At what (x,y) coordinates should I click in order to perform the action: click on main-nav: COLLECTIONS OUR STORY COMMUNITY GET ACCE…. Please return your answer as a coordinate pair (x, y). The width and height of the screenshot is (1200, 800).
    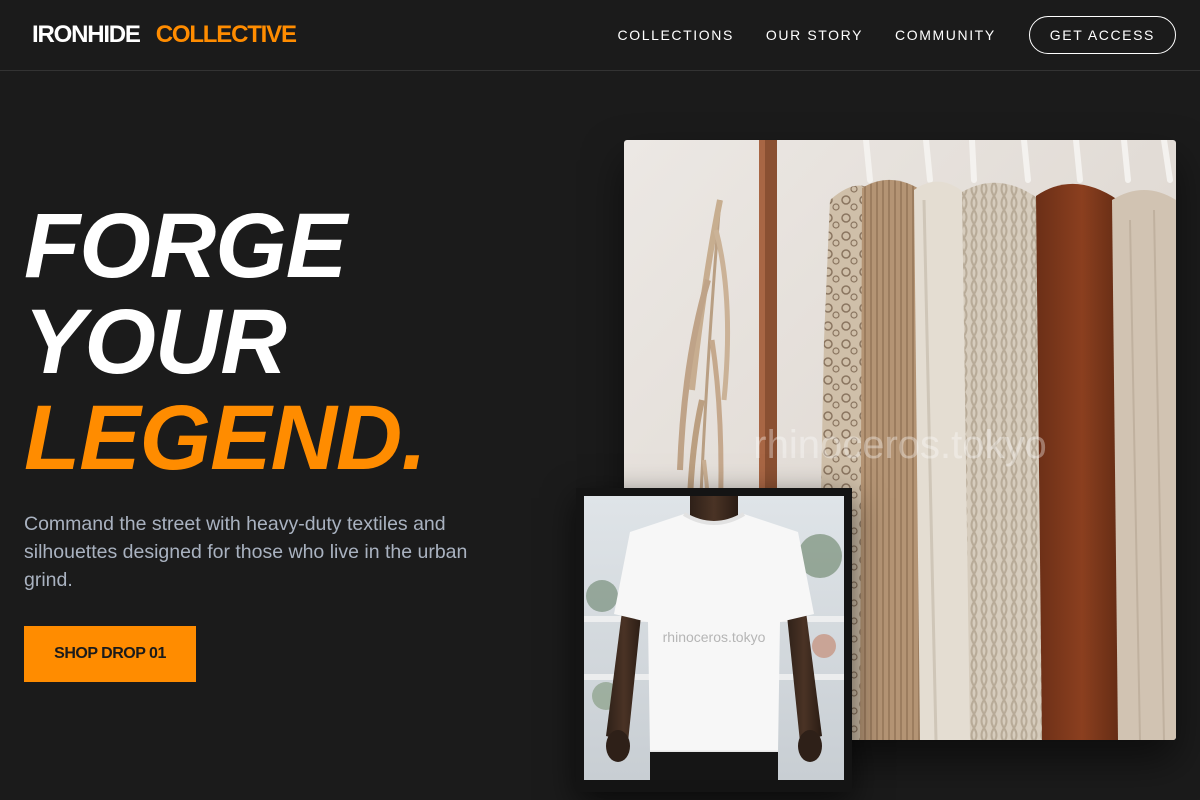
    Looking at the image, I should click on (881, 35).